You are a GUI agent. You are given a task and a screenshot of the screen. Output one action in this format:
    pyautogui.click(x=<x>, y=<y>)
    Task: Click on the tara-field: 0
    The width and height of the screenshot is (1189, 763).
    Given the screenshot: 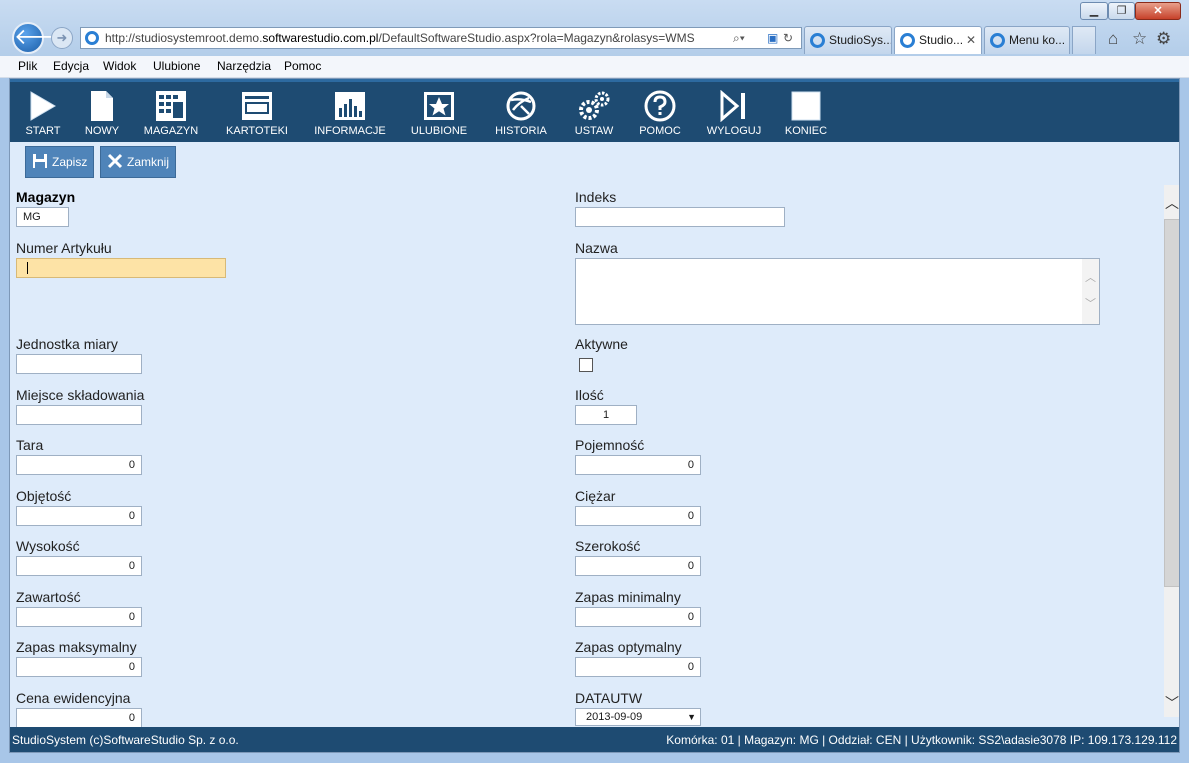 What is the action you would take?
    pyautogui.click(x=79, y=465)
    